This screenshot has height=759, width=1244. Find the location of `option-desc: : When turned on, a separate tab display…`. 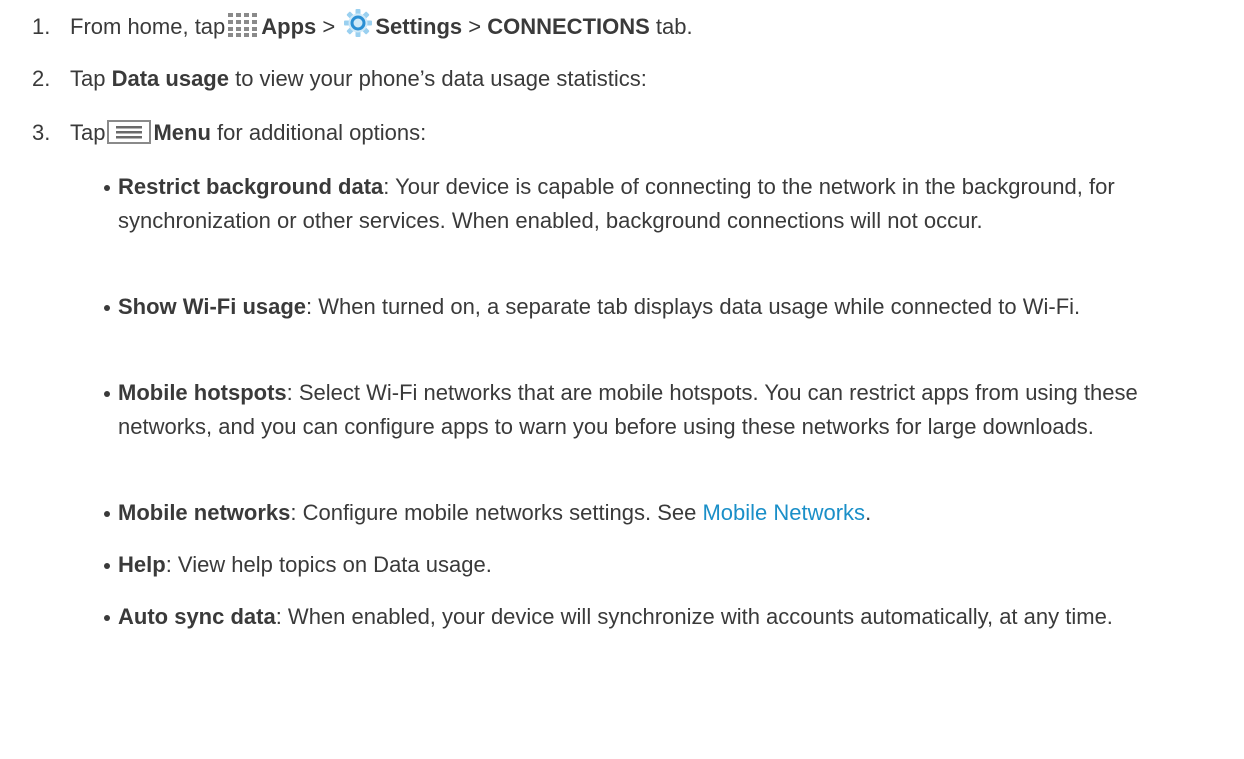

option-desc: : When turned on, a separate tab display… is located at coordinates (693, 306).